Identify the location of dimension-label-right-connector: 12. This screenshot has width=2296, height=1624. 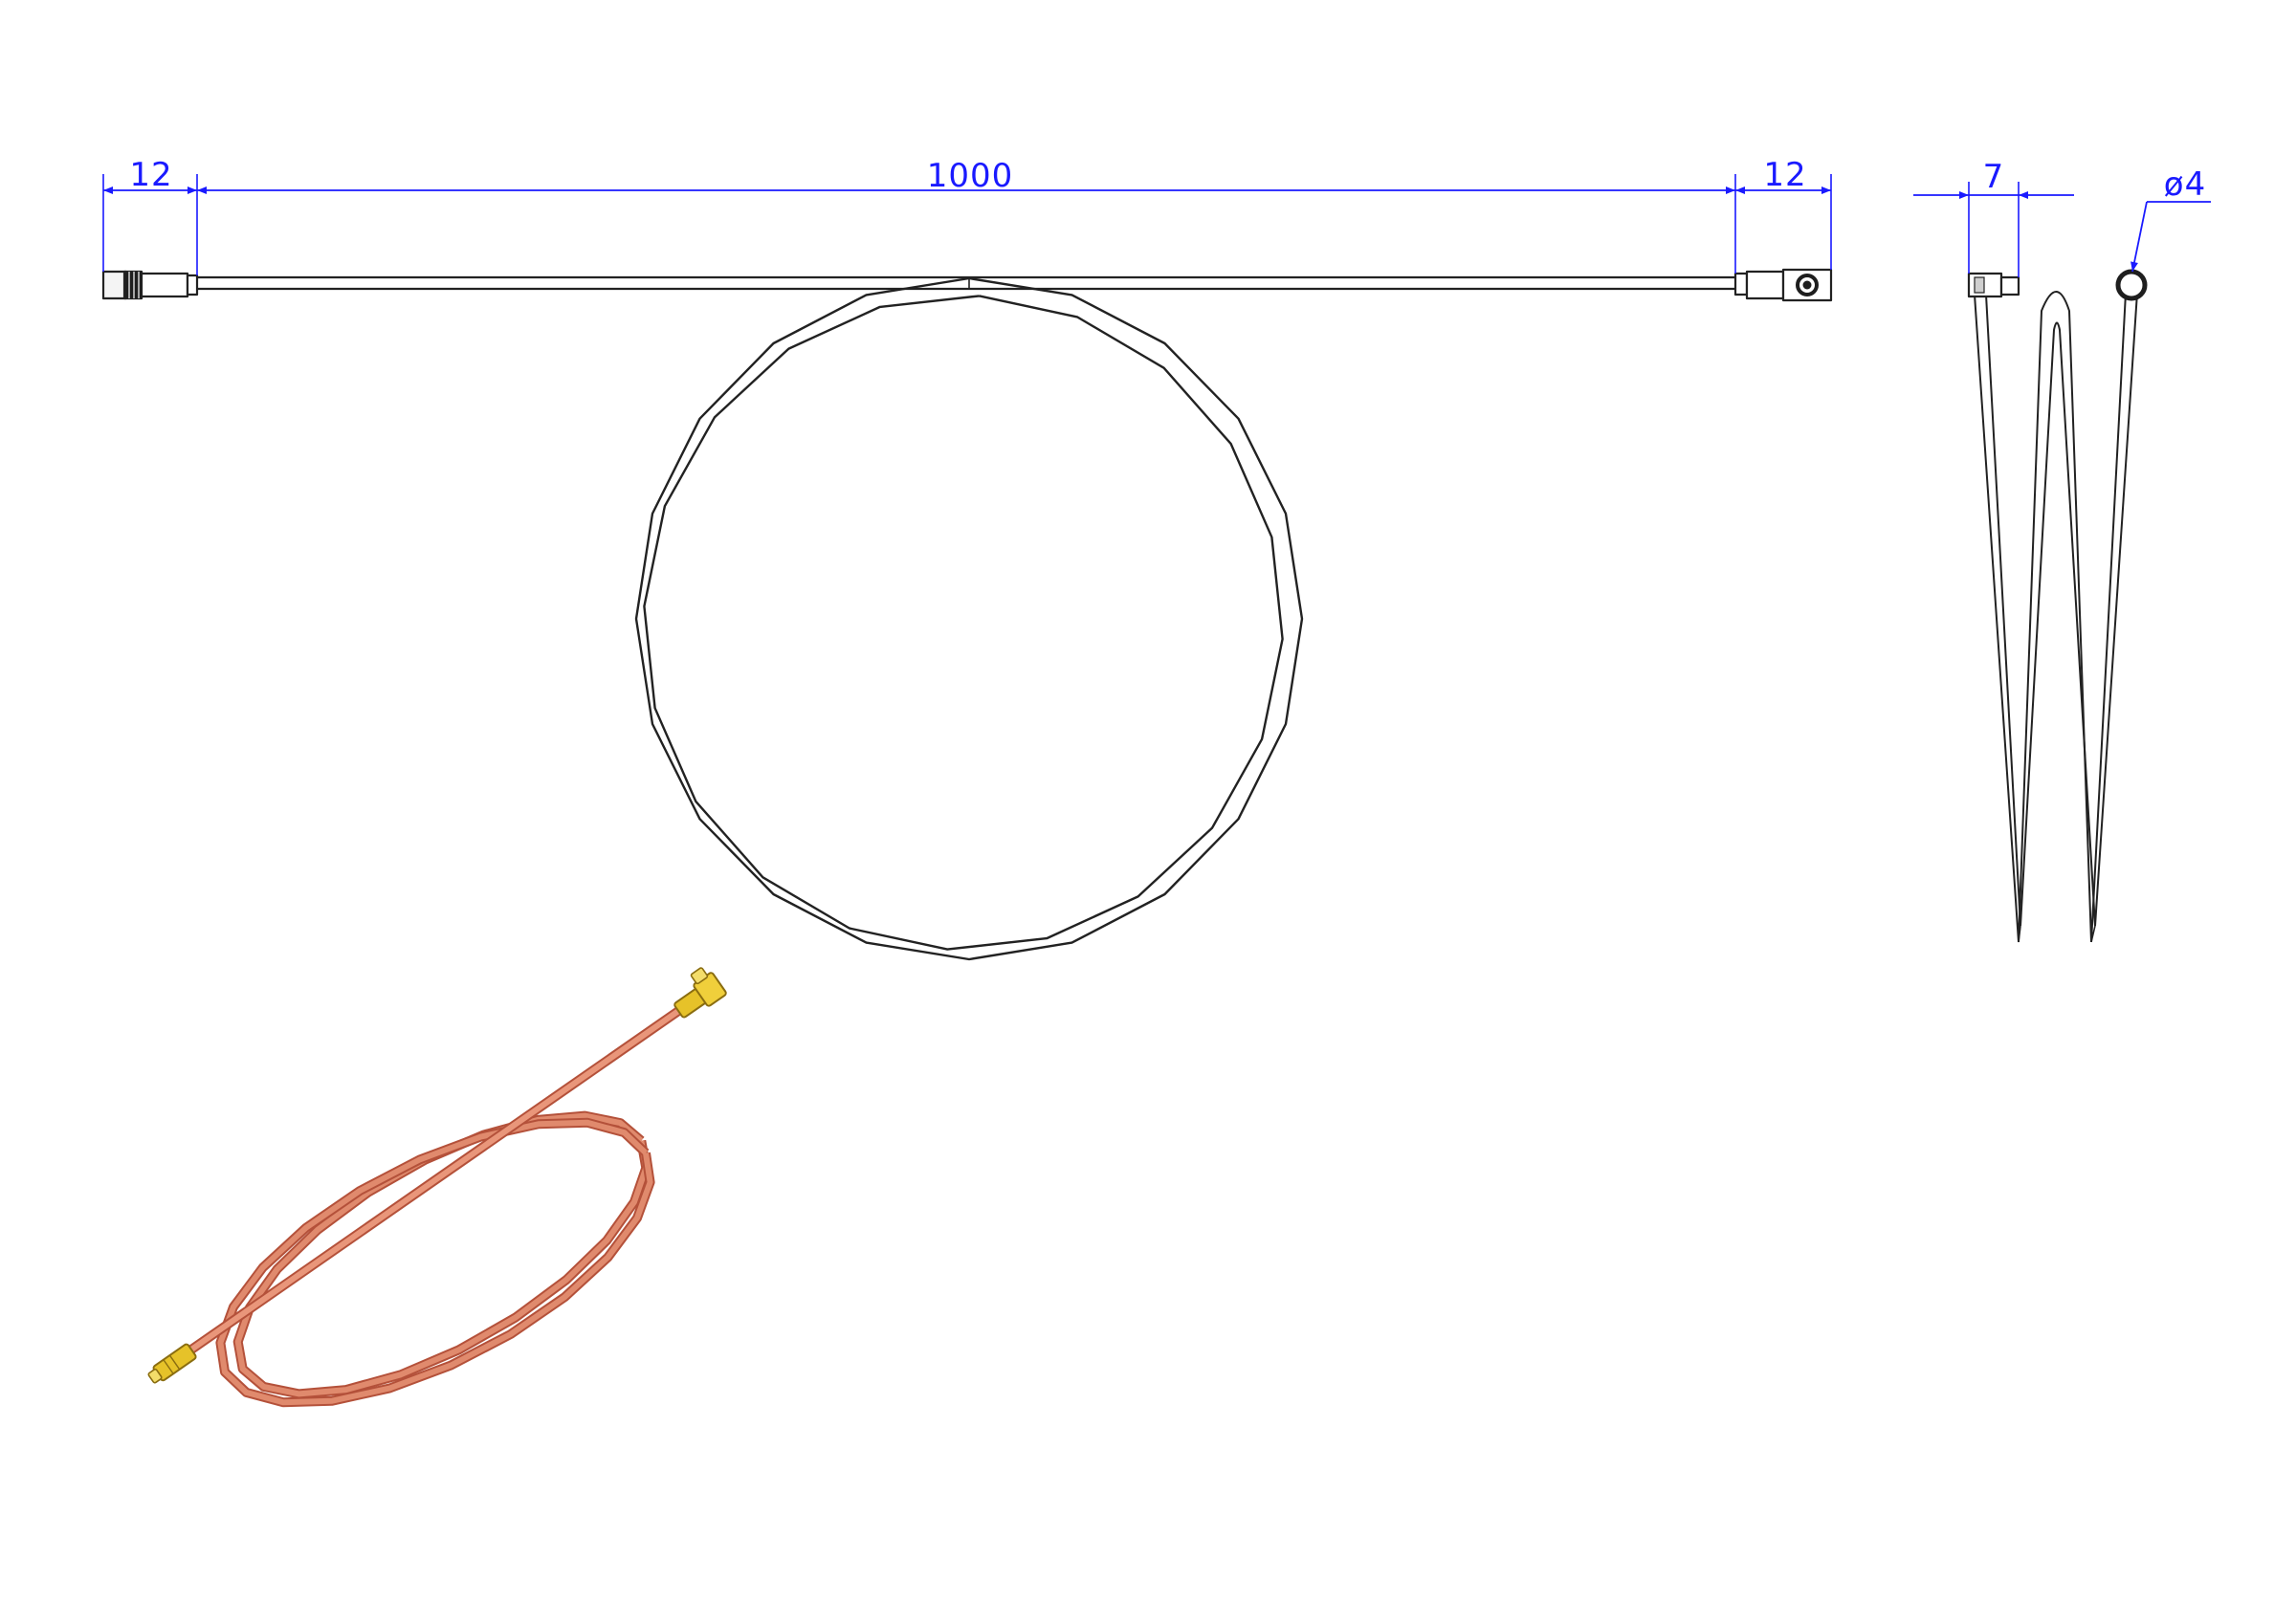
(1785, 175).